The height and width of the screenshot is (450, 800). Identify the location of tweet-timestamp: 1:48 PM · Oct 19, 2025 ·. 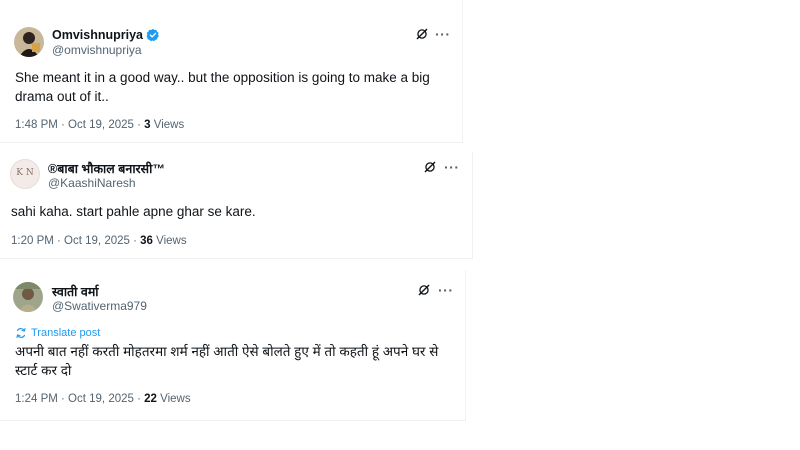
(79, 125).